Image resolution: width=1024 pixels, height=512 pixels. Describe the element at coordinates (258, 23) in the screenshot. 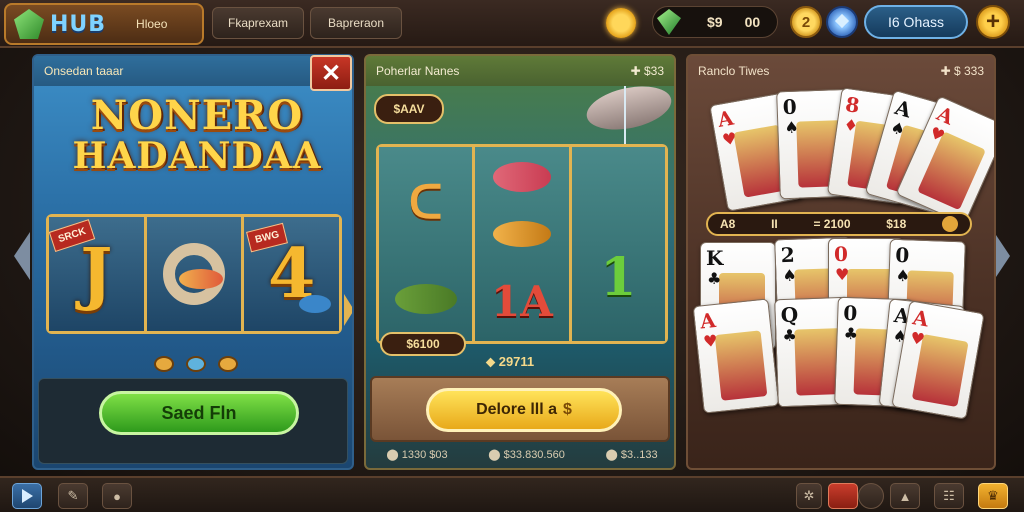

I see `nav-button-1: Fkaprexam` at that location.